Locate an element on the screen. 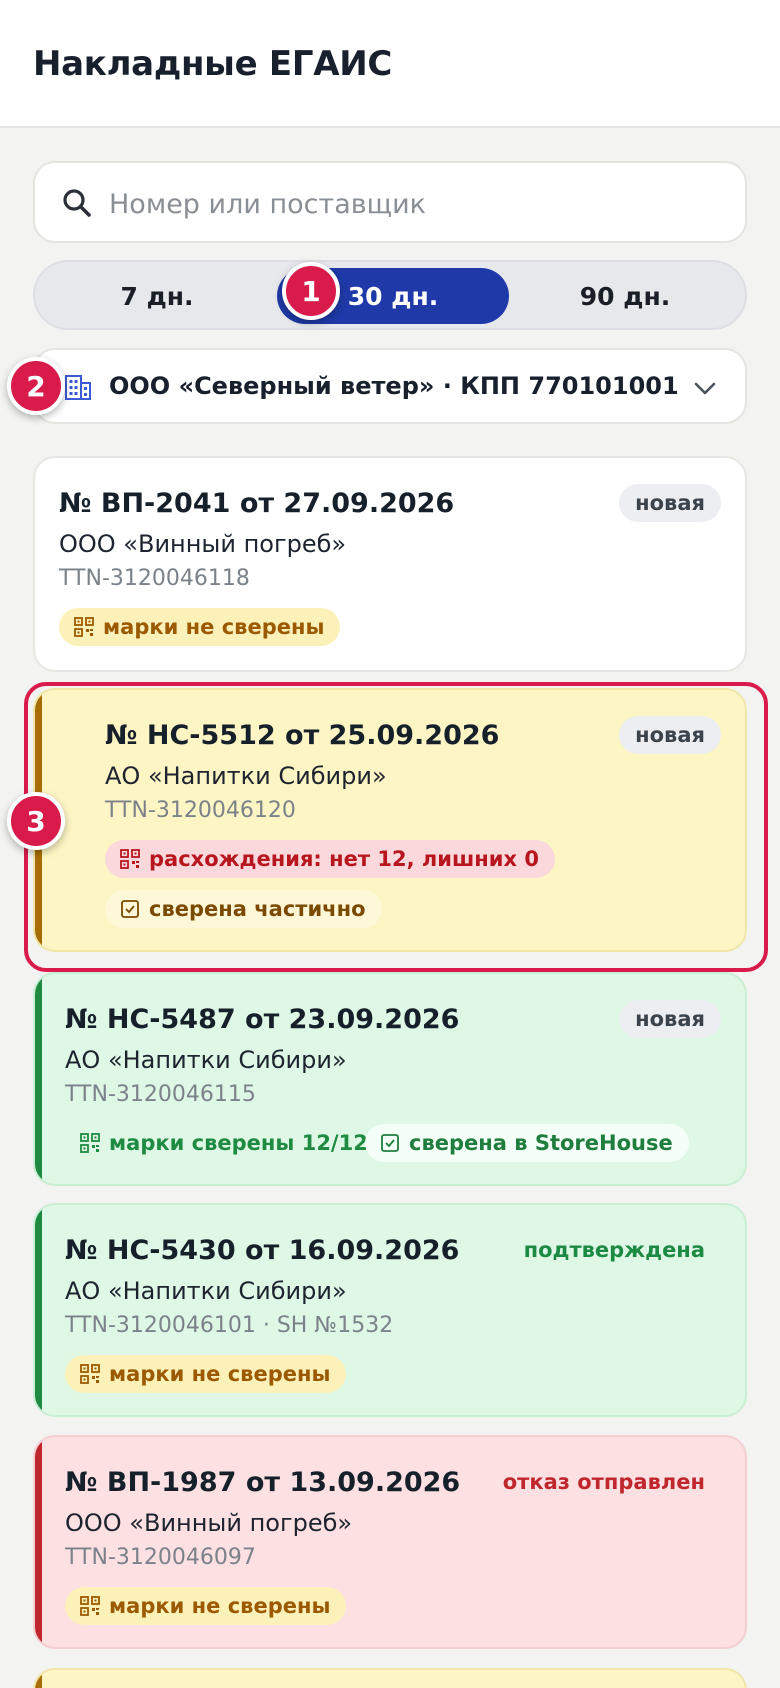 This screenshot has width=780, height=1688. status-badge: отказ отправлен is located at coordinates (603, 1482).